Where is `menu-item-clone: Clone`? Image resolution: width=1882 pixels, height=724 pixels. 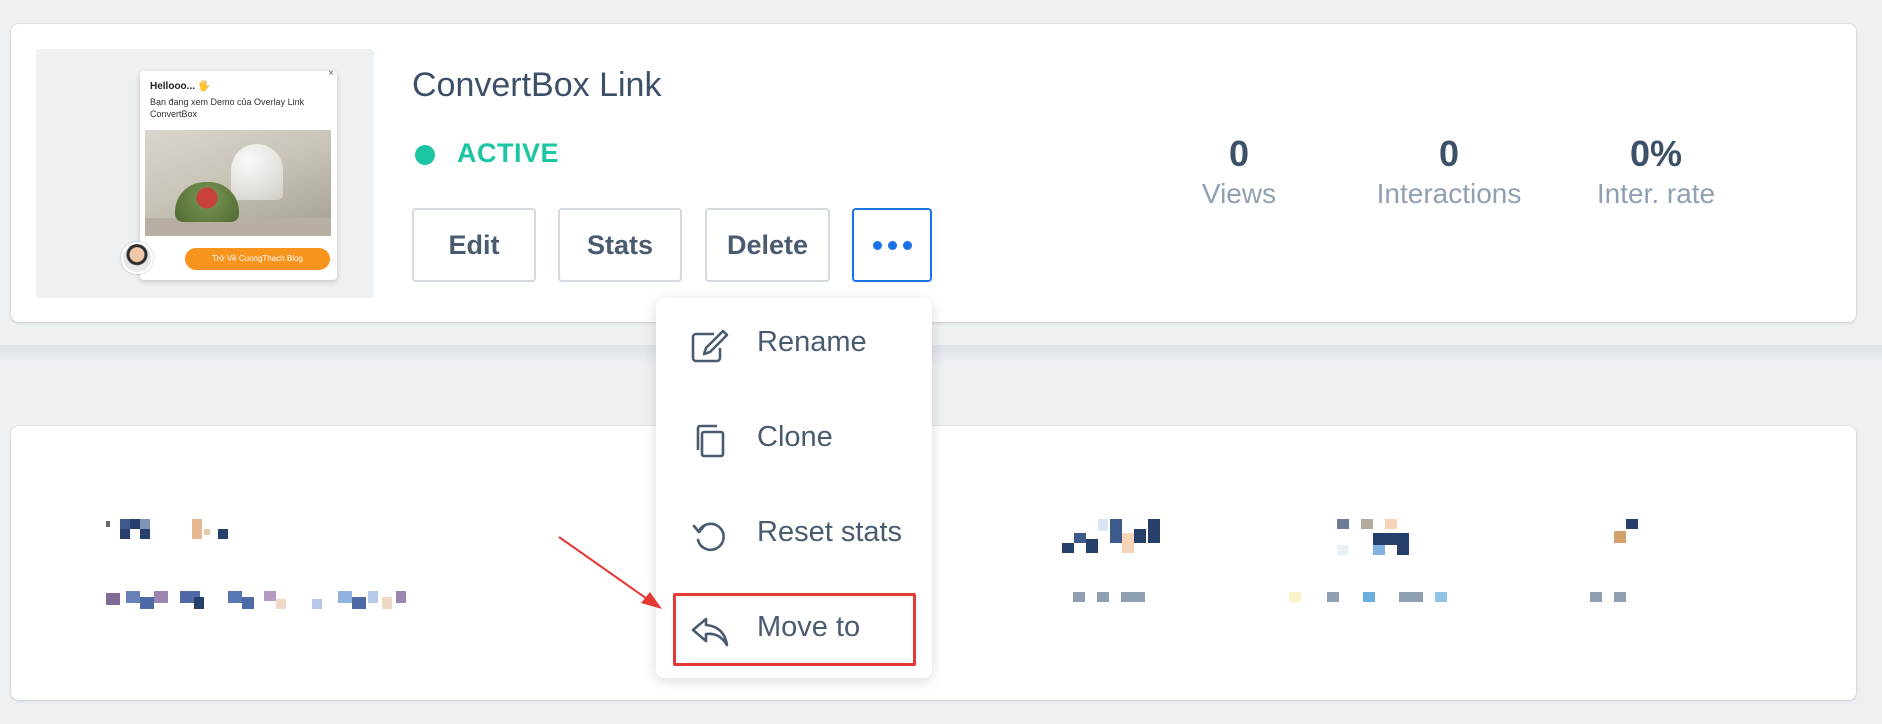 menu-item-clone: Clone is located at coordinates (794, 441).